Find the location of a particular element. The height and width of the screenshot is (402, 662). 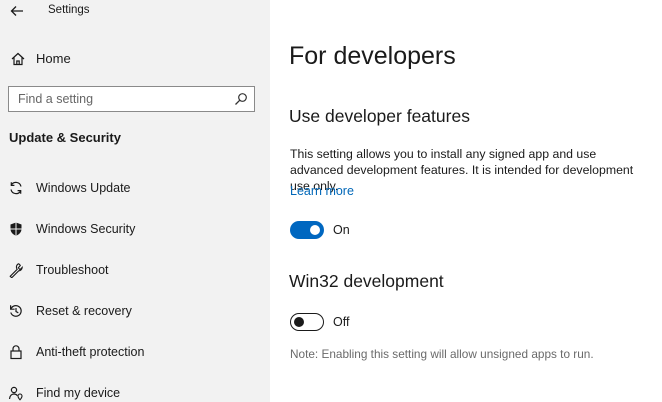

developer-features-toggle-state: On is located at coordinates (341, 230).